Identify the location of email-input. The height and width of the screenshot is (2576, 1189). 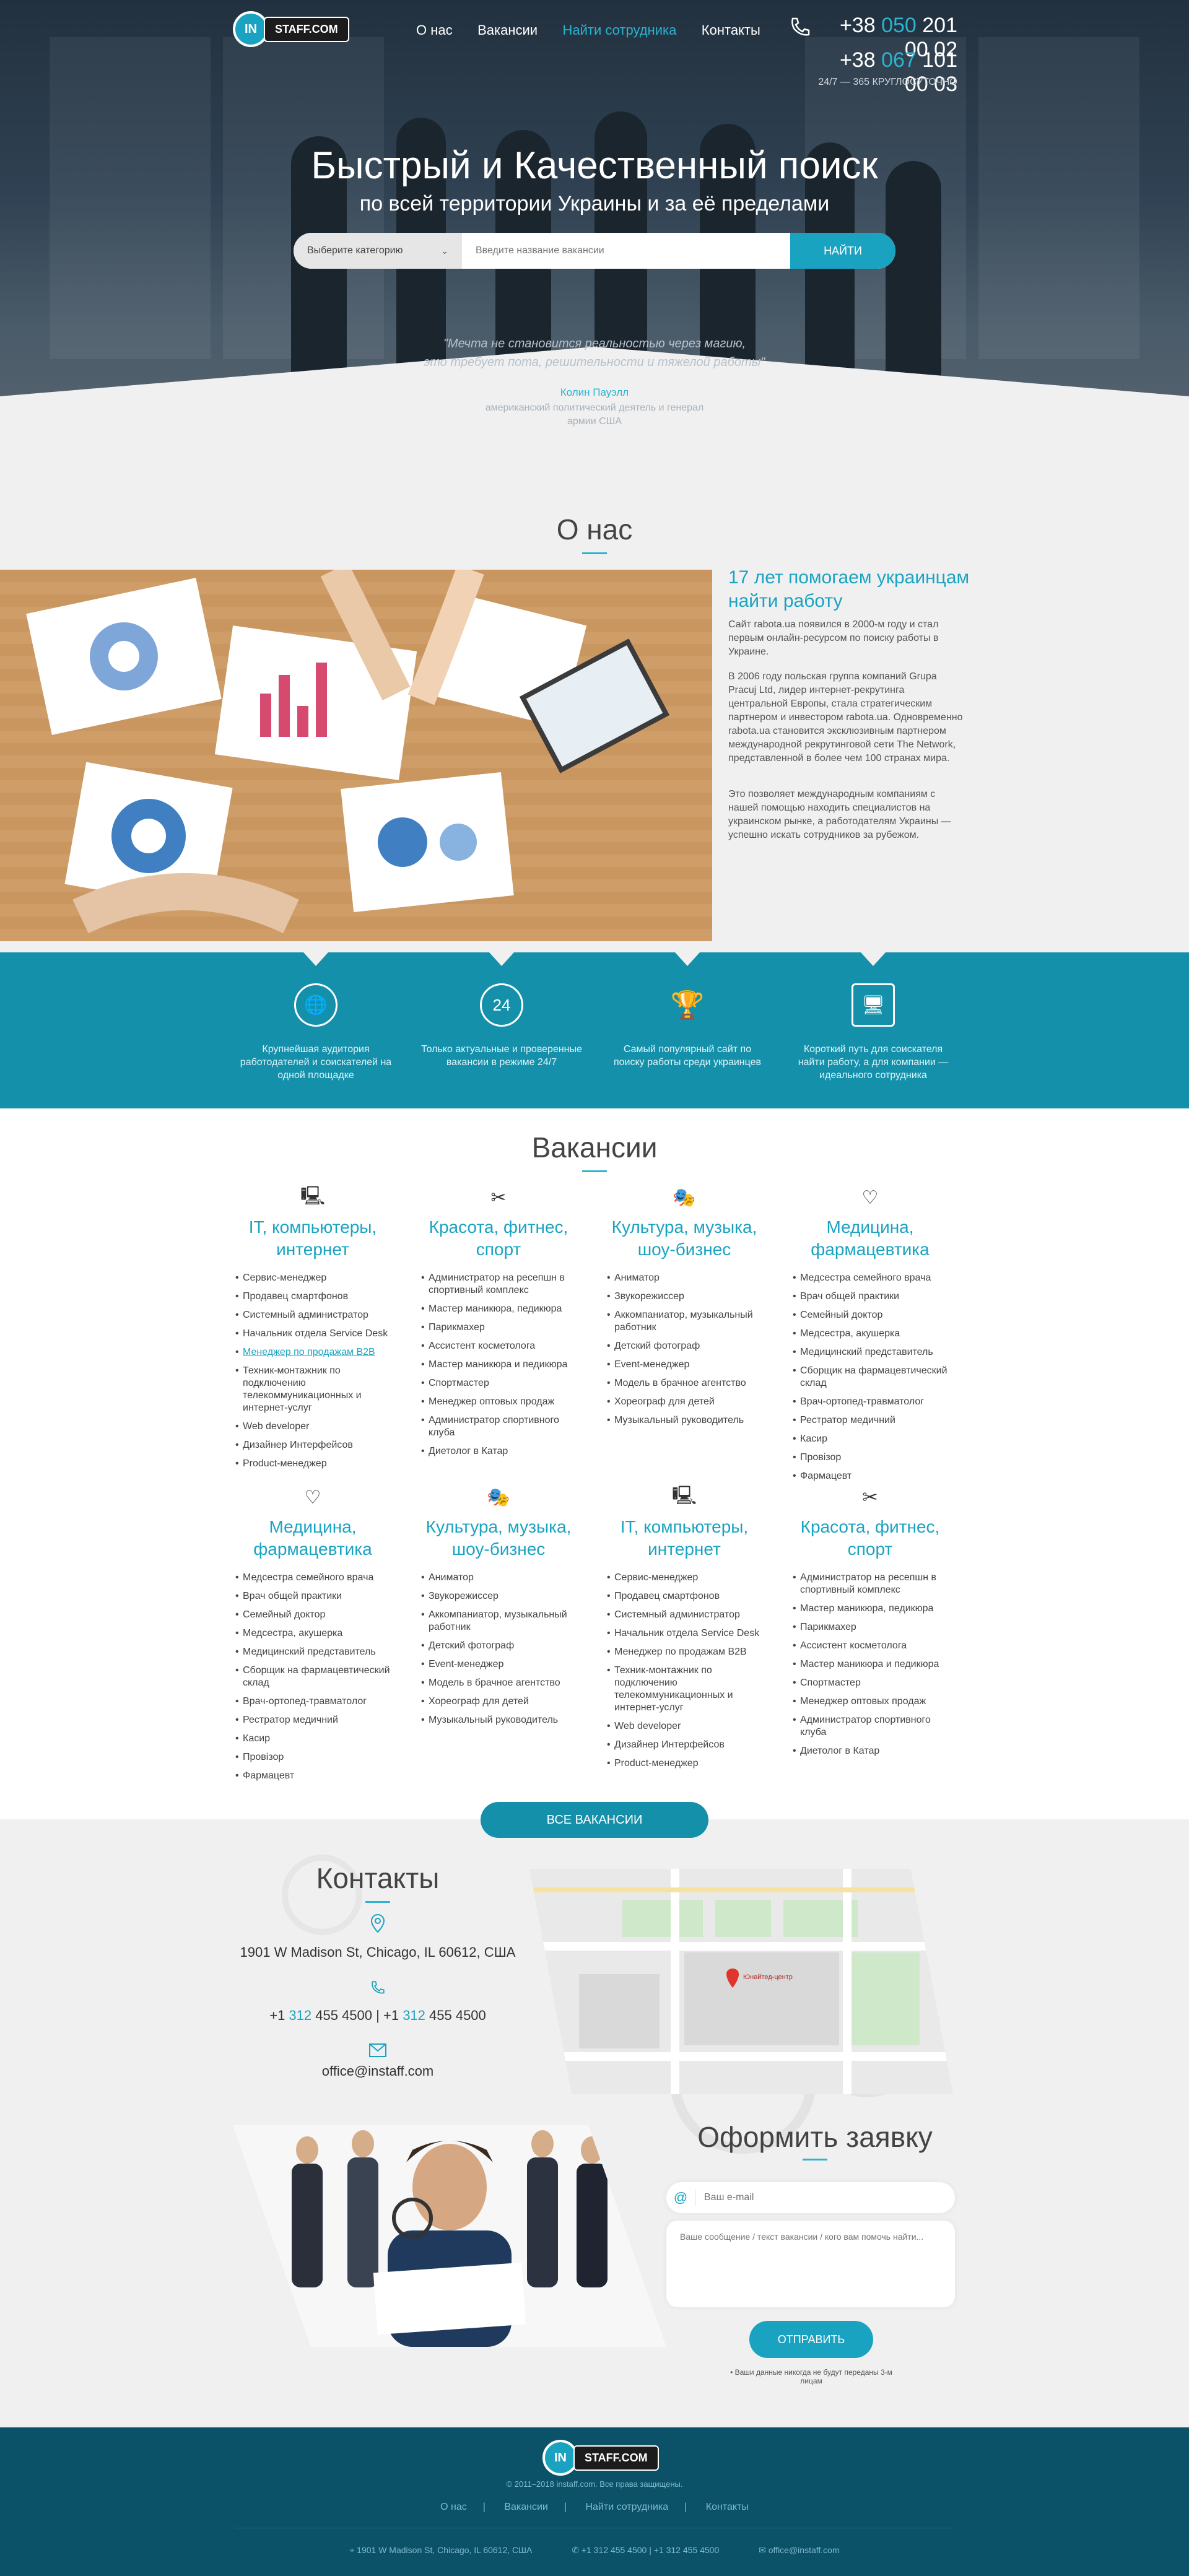
(829, 2198).